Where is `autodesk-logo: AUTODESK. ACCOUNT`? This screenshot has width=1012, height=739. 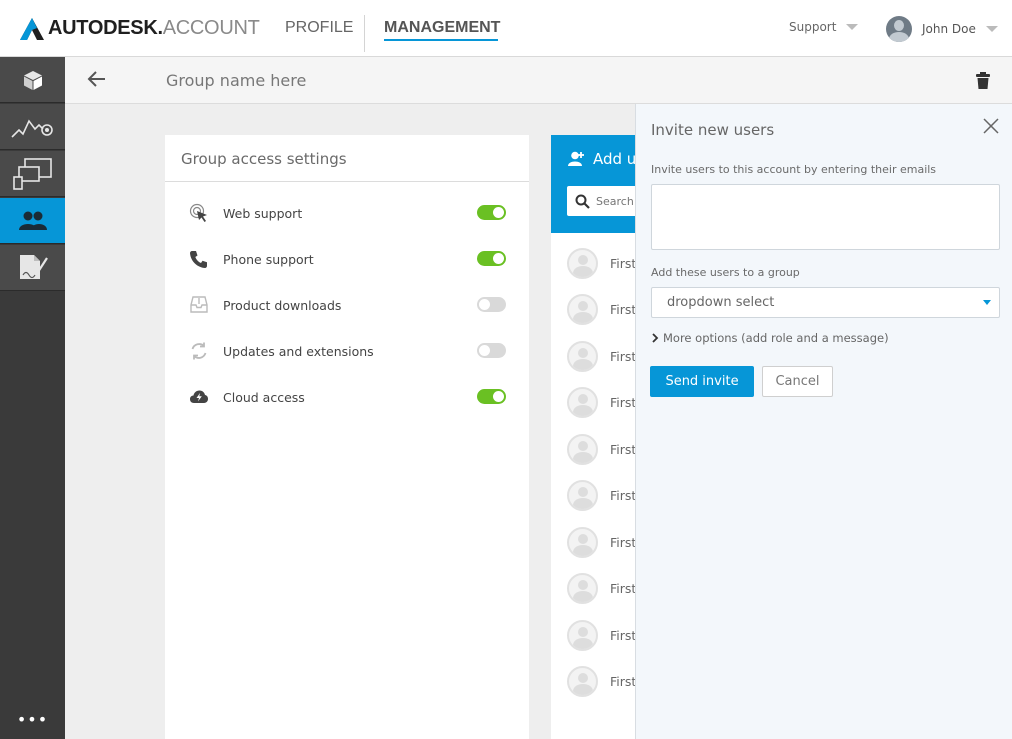 autodesk-logo: AUTODESK. ACCOUNT is located at coordinates (140, 28).